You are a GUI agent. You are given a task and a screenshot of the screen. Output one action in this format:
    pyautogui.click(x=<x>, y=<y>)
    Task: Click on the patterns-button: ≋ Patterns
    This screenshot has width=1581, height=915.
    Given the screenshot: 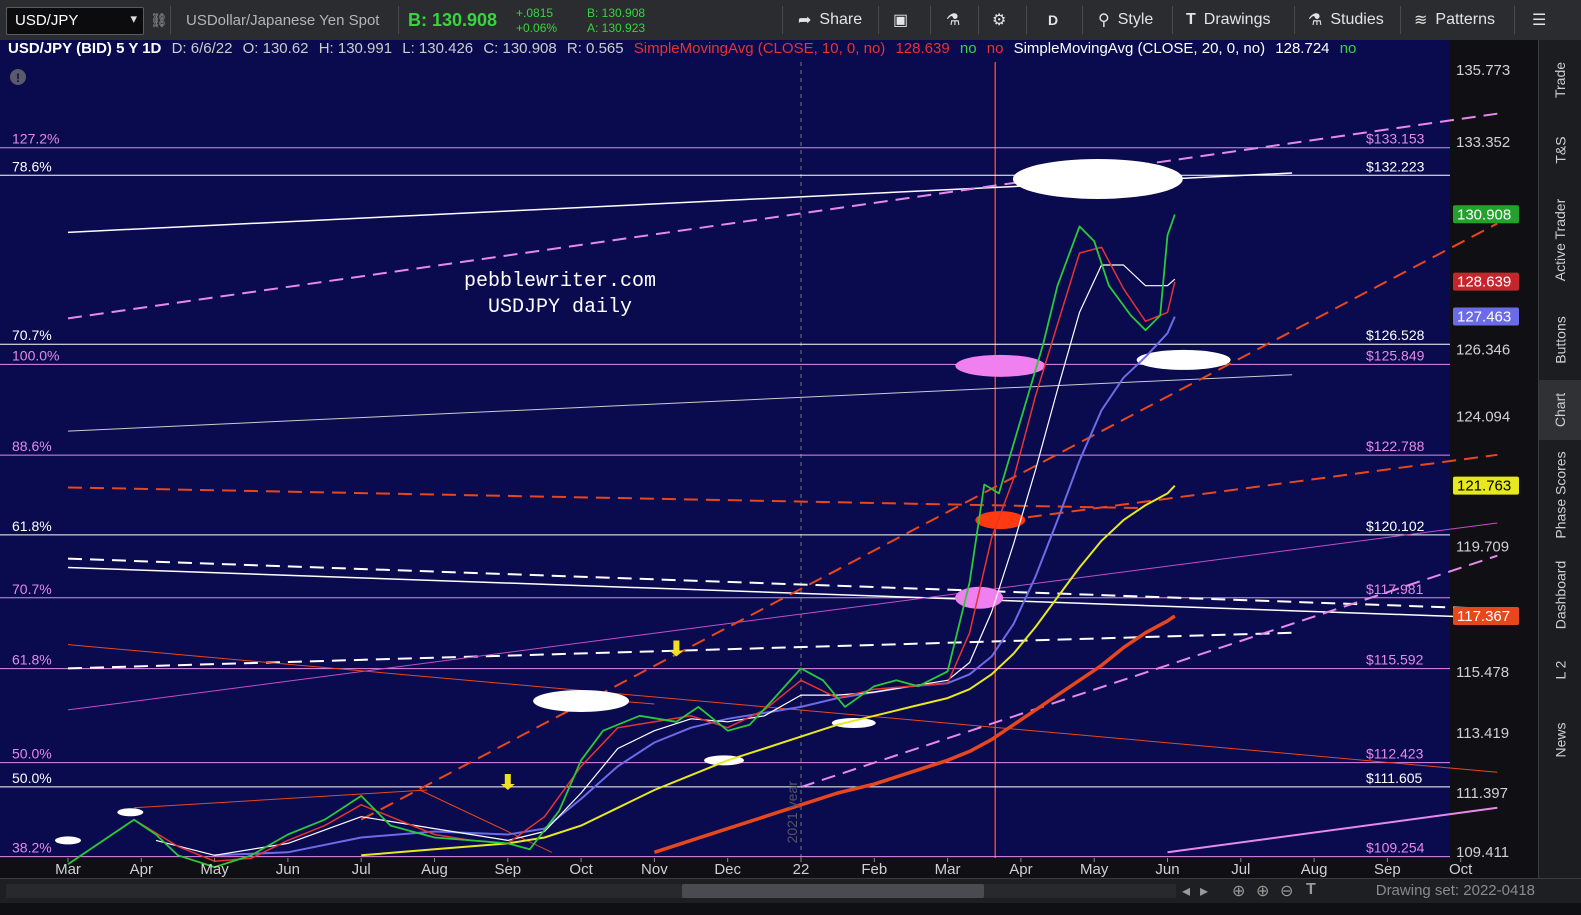 What is the action you would take?
    pyautogui.click(x=1454, y=20)
    